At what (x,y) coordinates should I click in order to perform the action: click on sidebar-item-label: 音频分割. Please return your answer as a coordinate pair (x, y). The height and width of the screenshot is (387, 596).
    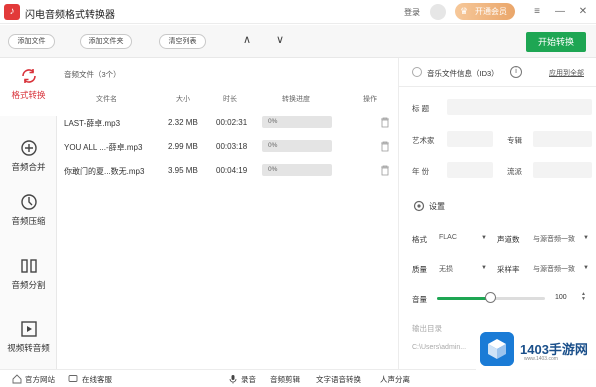
    Looking at the image, I should click on (28, 285).